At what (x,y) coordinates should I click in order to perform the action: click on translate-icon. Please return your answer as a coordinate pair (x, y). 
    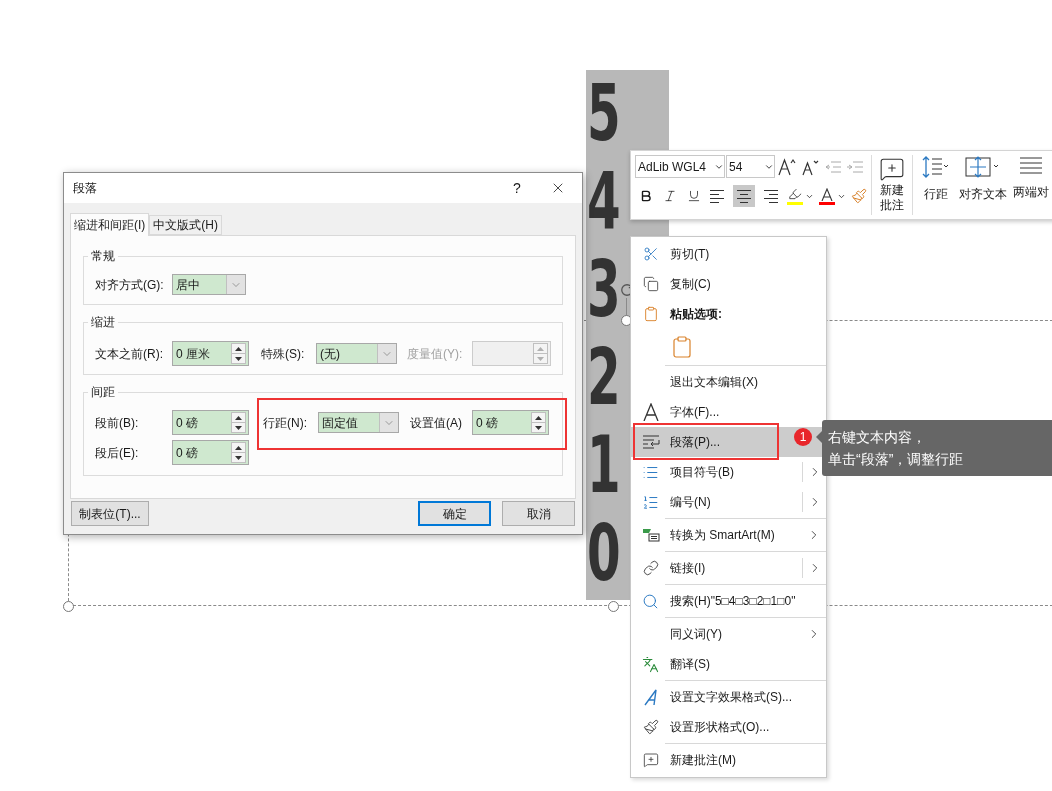
    Looking at the image, I should click on (650, 664).